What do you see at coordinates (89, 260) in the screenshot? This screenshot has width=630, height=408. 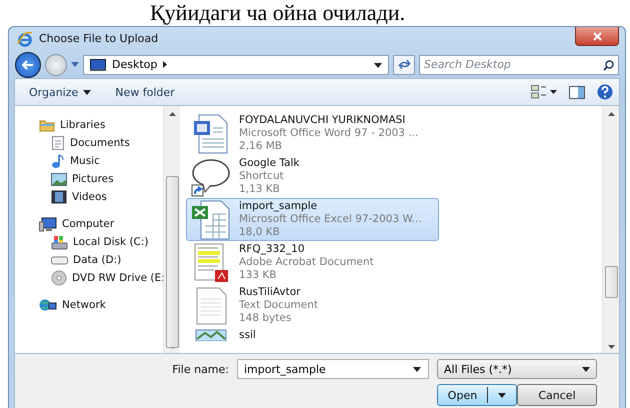 I see `sidebar-item: Data (D:)` at bounding box center [89, 260].